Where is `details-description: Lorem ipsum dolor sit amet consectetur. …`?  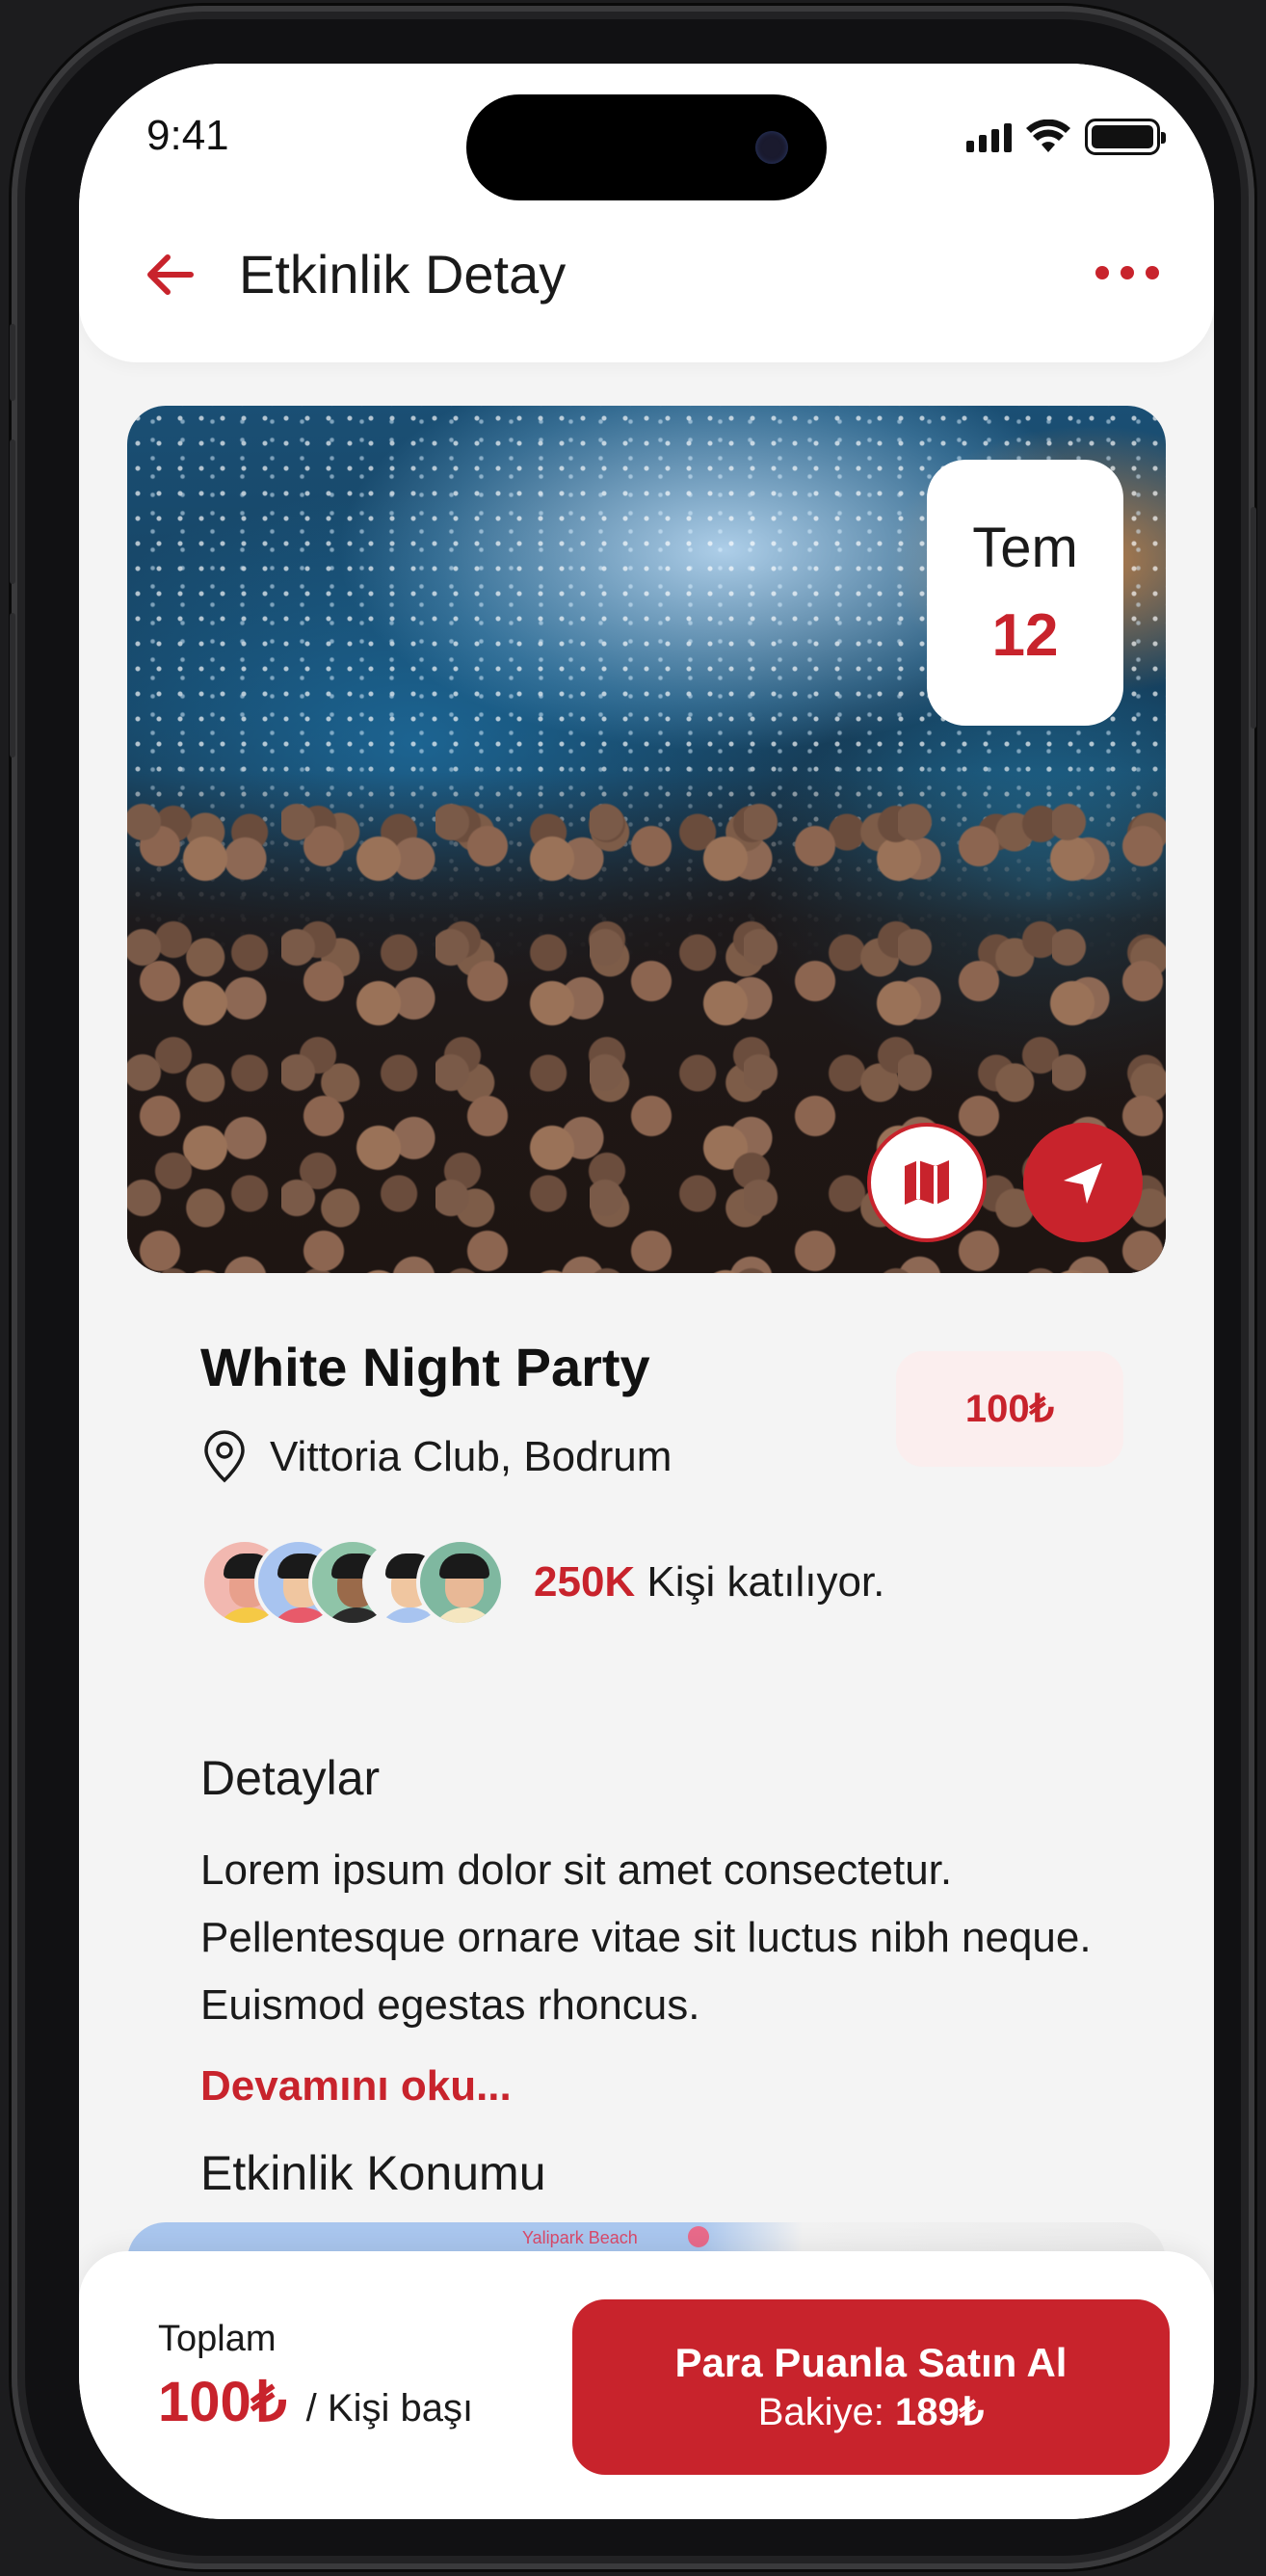
details-description: Lorem ipsum dolor sit amet consectetur. … is located at coordinates (646, 1937).